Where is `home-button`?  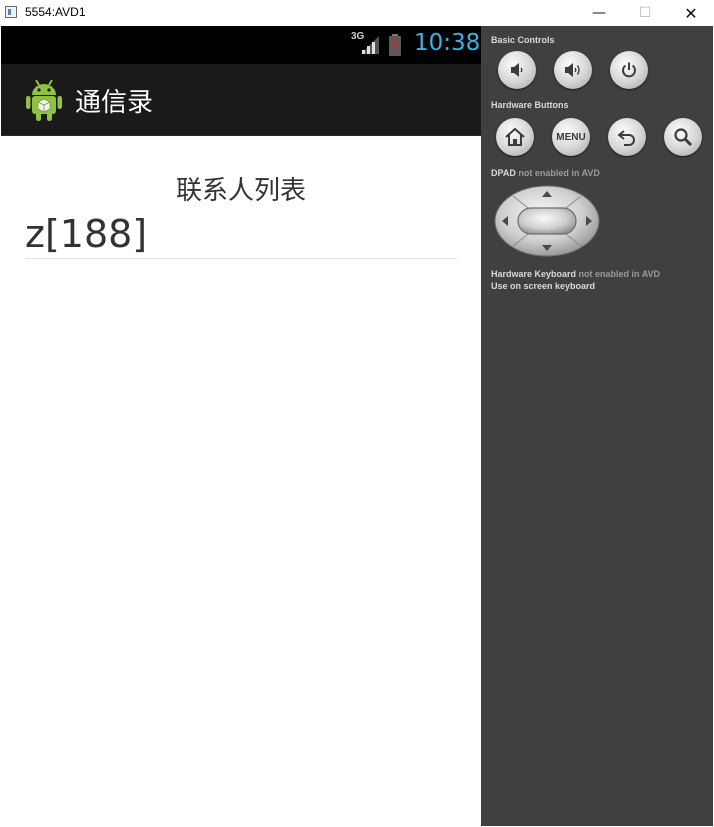 home-button is located at coordinates (515, 137).